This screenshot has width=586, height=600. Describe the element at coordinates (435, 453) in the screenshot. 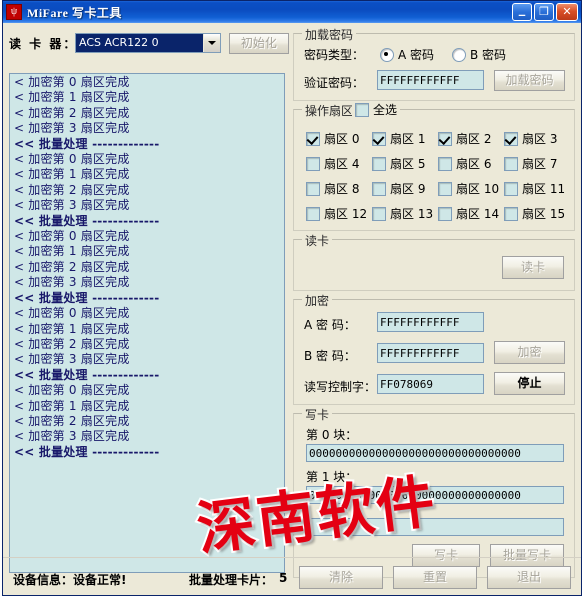

I see `block0-input: 00000000000000000000000000000000` at that location.